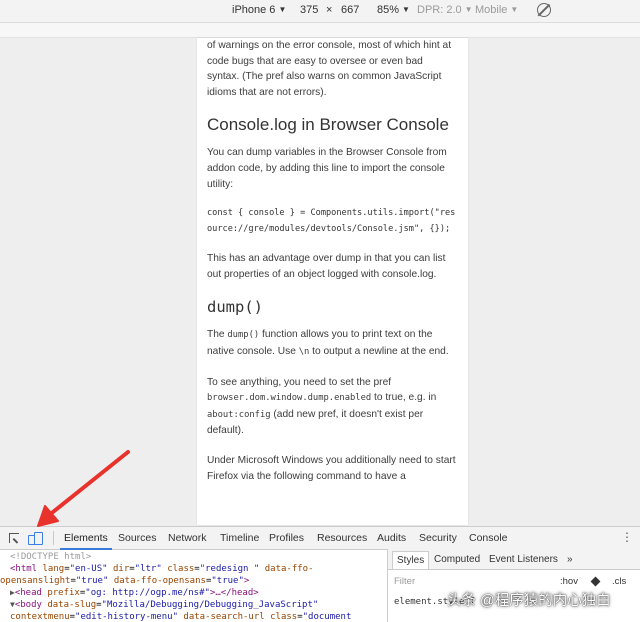 Image resolution: width=640 pixels, height=622 pixels. I want to click on tab-profiles: Profiles, so click(286, 538).